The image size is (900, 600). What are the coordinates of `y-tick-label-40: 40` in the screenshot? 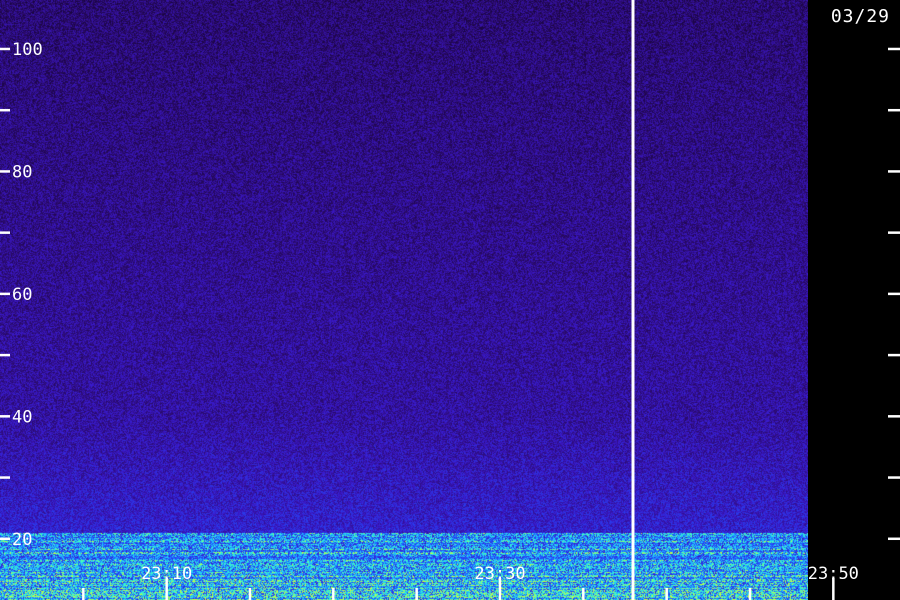 It's located at (22, 417).